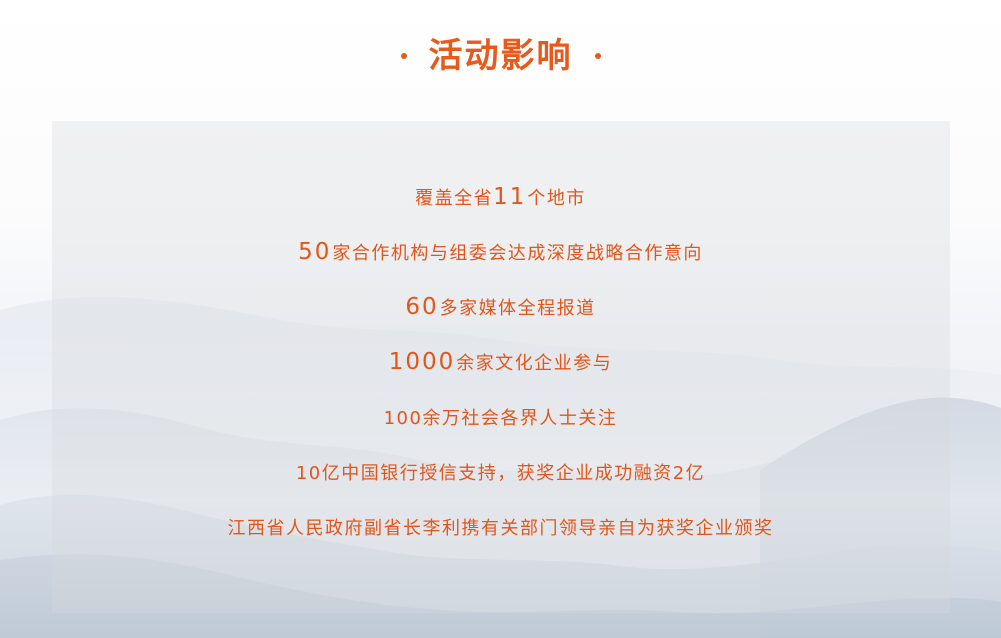 This screenshot has width=1001, height=638. I want to click on impact-text: 个地市, so click(556, 198).